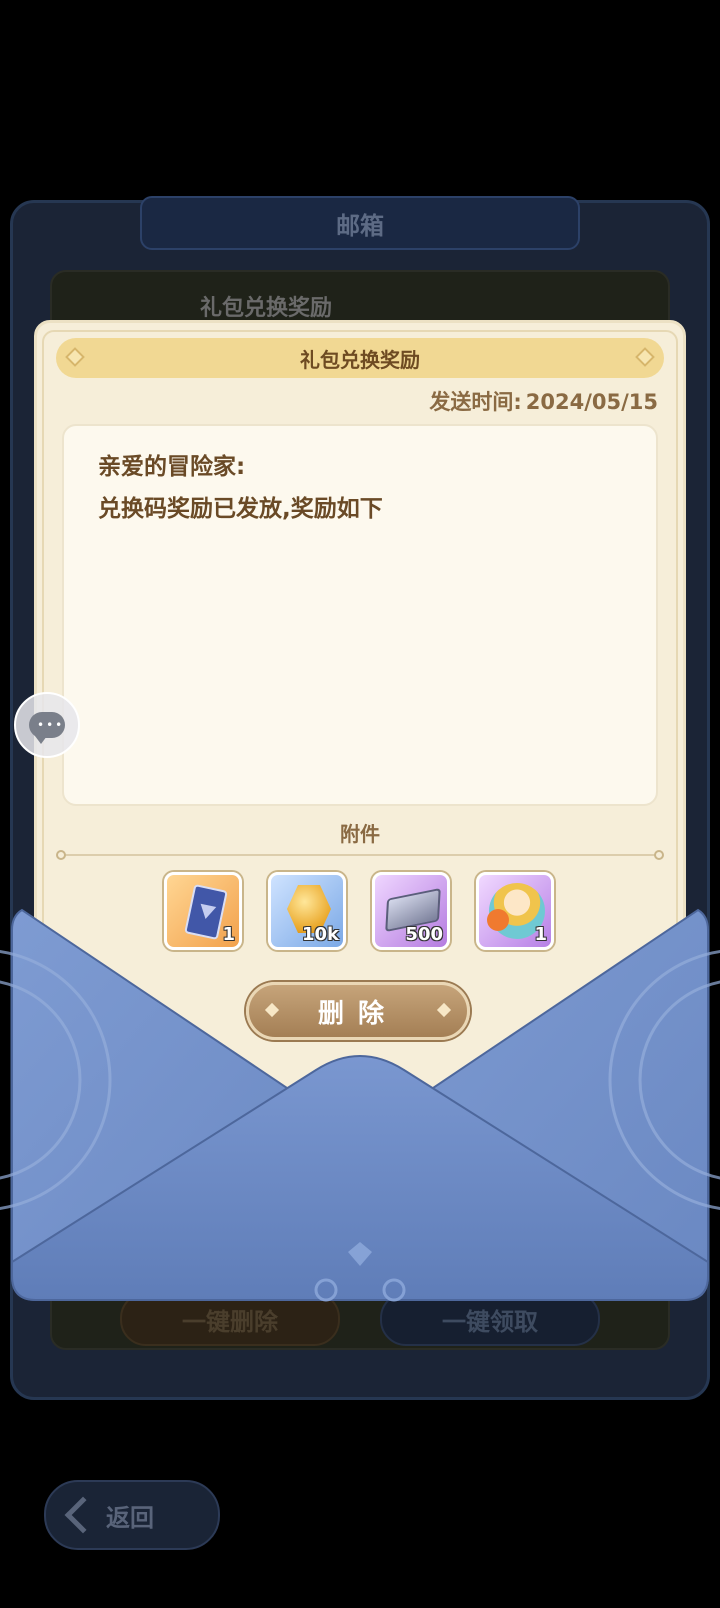 Image resolution: width=720 pixels, height=1608 pixels. What do you see at coordinates (591, 402) in the screenshot?
I see `send-time-value: 2024/05/15` at bounding box center [591, 402].